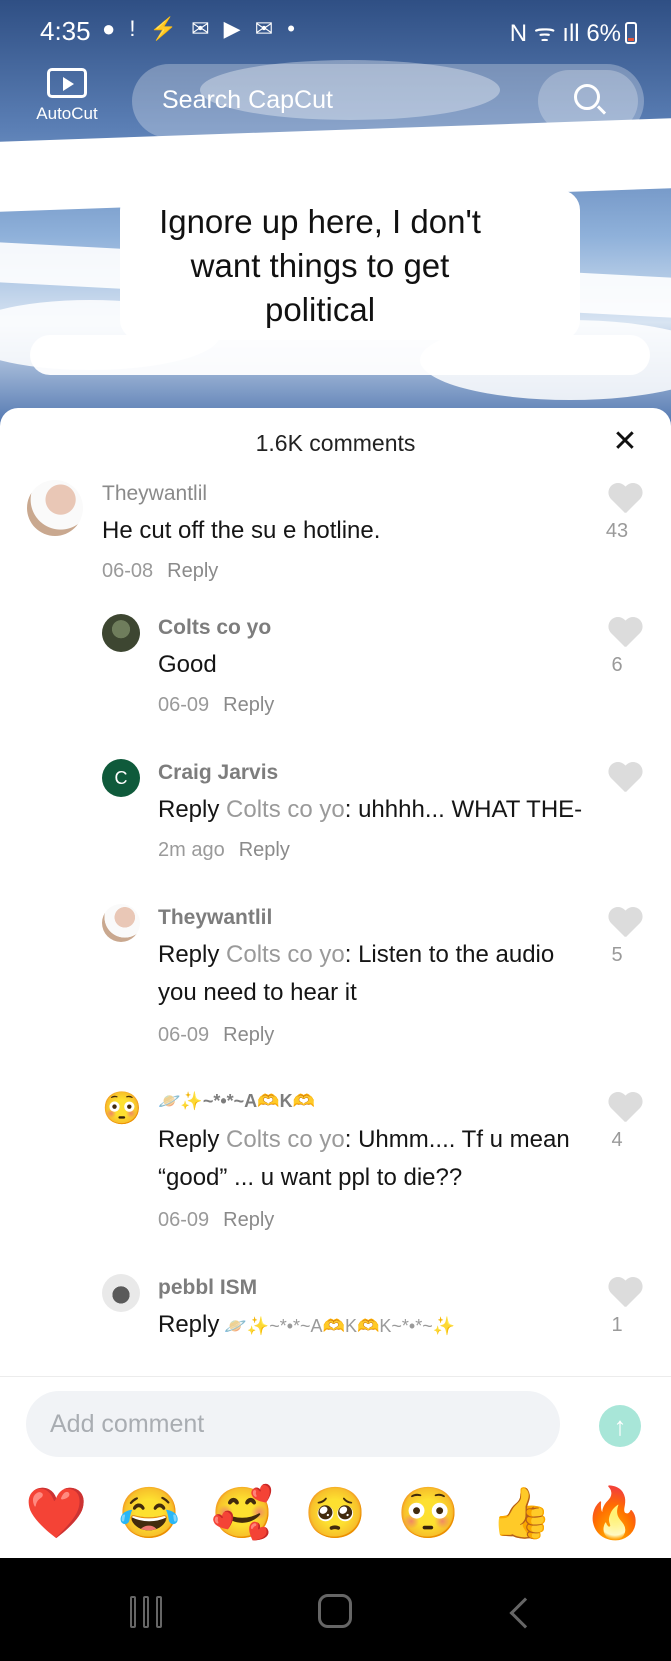 The width and height of the screenshot is (671, 1661). What do you see at coordinates (335, 1467) in the screenshot?
I see `comment-input-bar: ↑ ❤️ 😂 🥰 🥺 😳 👍 🔥` at bounding box center [335, 1467].